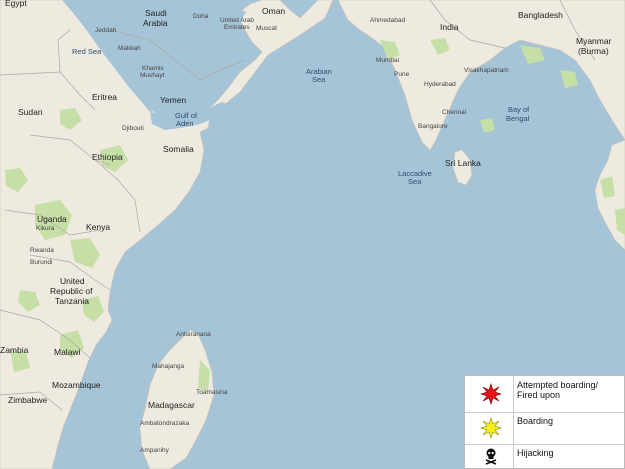 The width and height of the screenshot is (625, 469). Describe the element at coordinates (155, 450) in the screenshot. I see `label-ampanihy: Ampanihy` at that location.